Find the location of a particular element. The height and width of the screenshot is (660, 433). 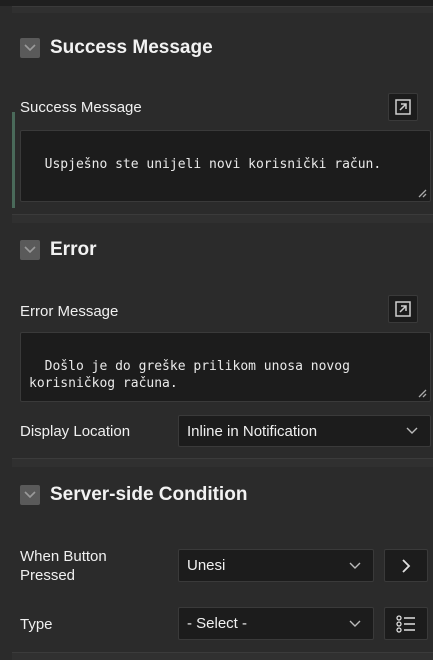

list-icon is located at coordinates (405, 623).